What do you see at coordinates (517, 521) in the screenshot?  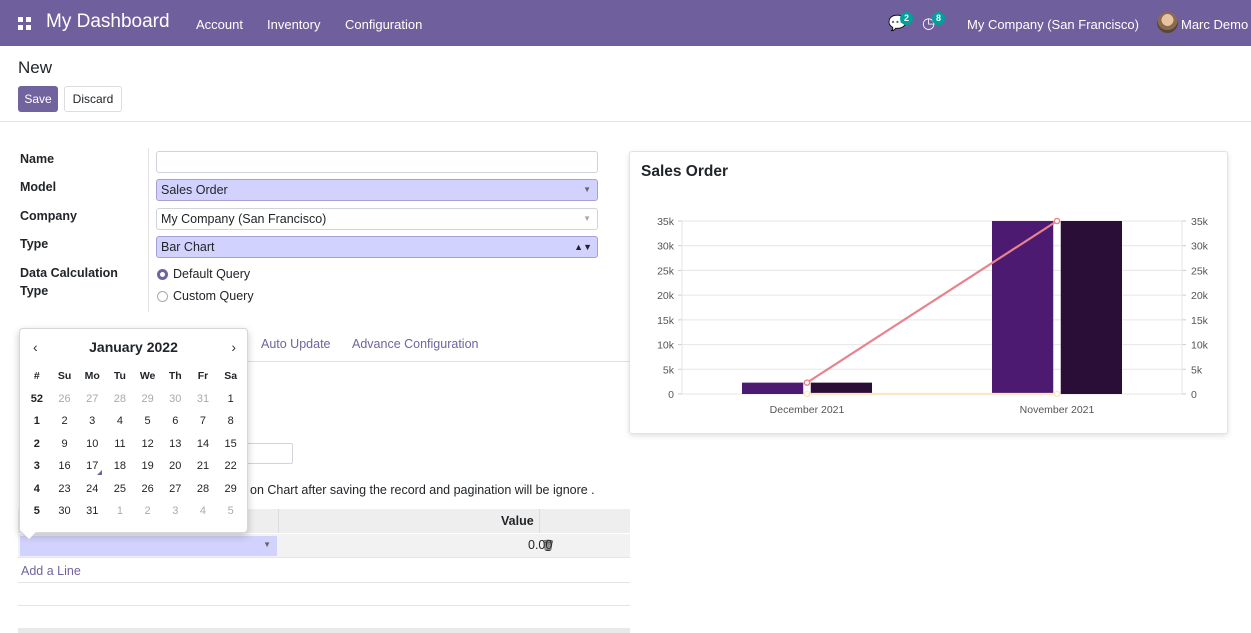 I see `value-column-header: Value` at bounding box center [517, 521].